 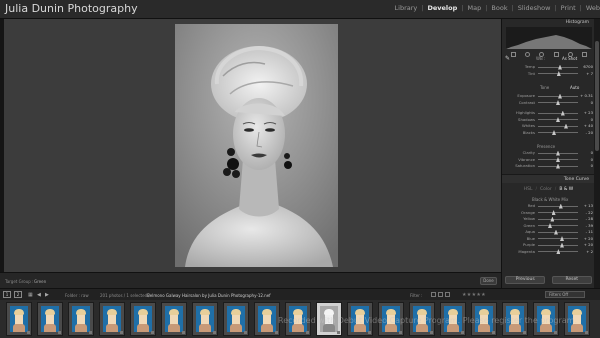 I want to click on eyedropper-icon: ✎, so click(x=507, y=58).